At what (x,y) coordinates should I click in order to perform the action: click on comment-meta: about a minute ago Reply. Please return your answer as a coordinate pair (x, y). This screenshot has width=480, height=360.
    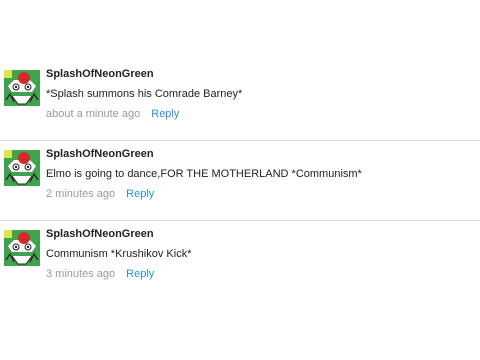
    Looking at the image, I should click on (112, 114).